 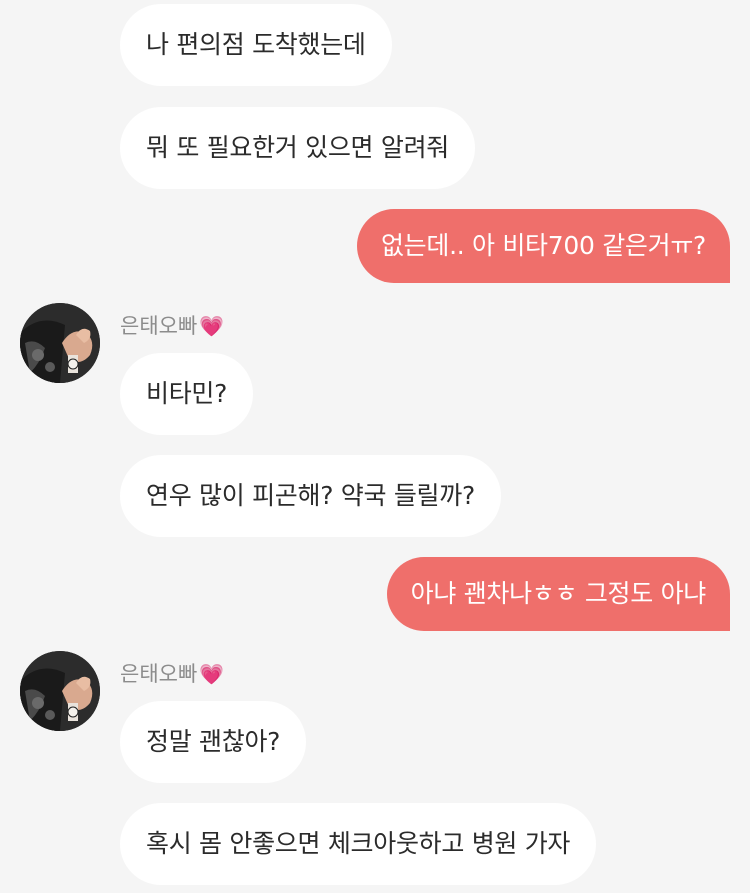 I want to click on incoming-message-bubble: 비타민?, so click(x=187, y=394).